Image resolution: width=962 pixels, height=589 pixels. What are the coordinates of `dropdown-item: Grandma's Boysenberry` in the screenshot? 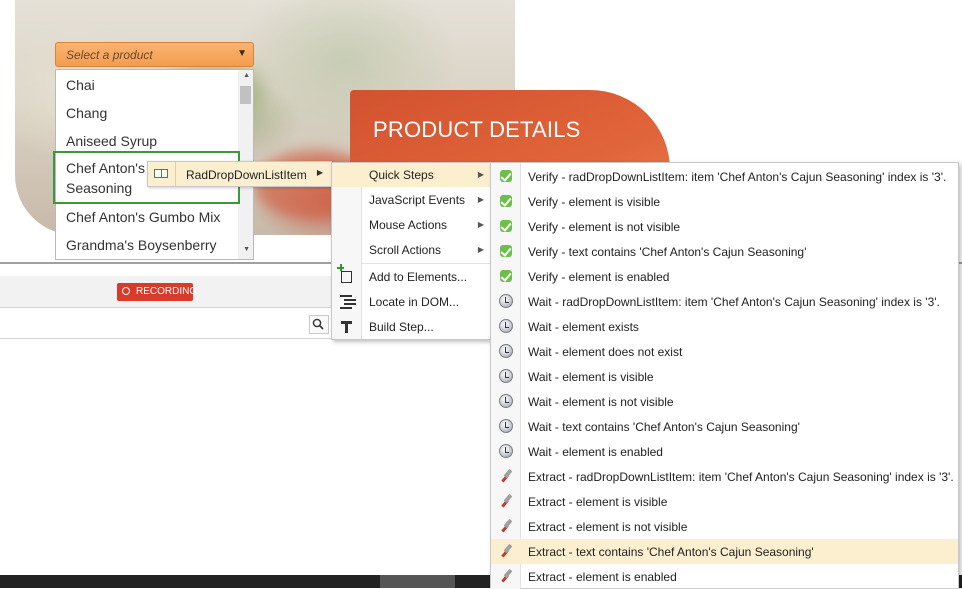 It's located at (147, 245).